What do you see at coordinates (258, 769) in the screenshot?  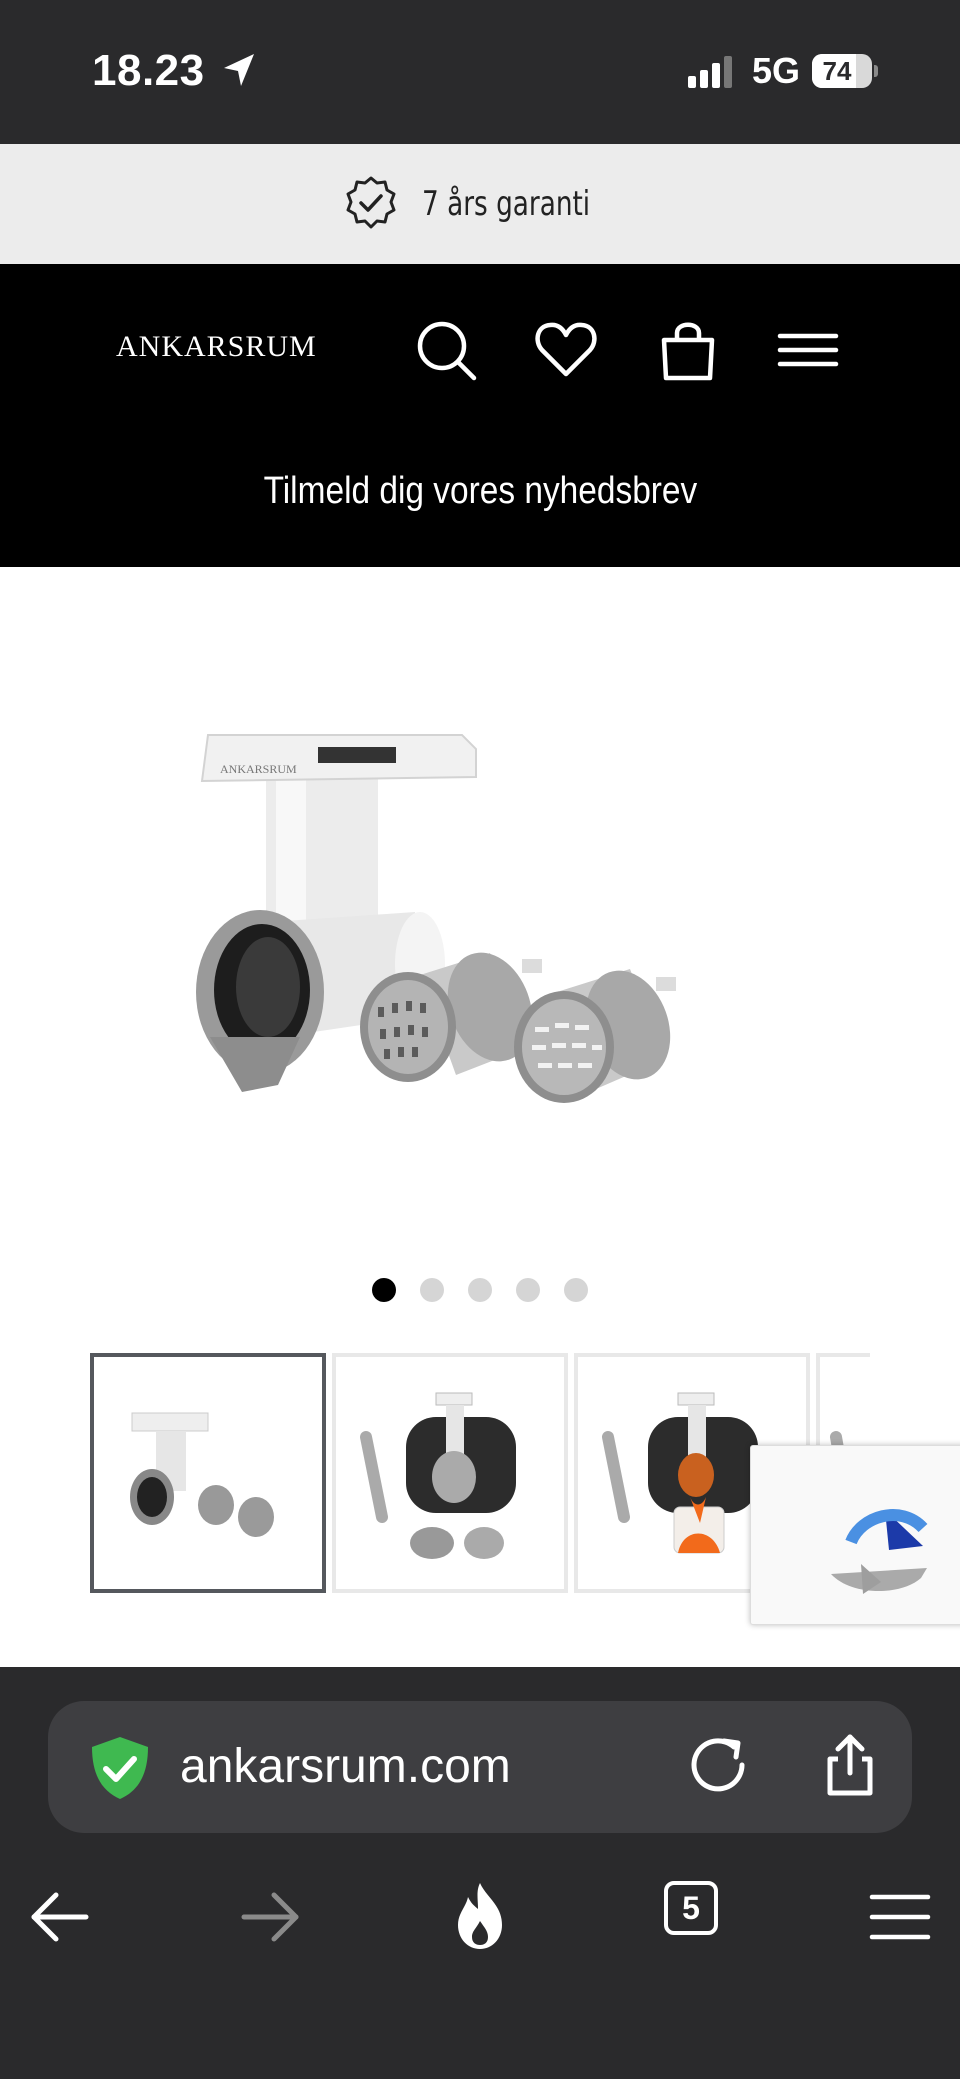 I see `product-image-brand: ANKARSRUM` at bounding box center [258, 769].